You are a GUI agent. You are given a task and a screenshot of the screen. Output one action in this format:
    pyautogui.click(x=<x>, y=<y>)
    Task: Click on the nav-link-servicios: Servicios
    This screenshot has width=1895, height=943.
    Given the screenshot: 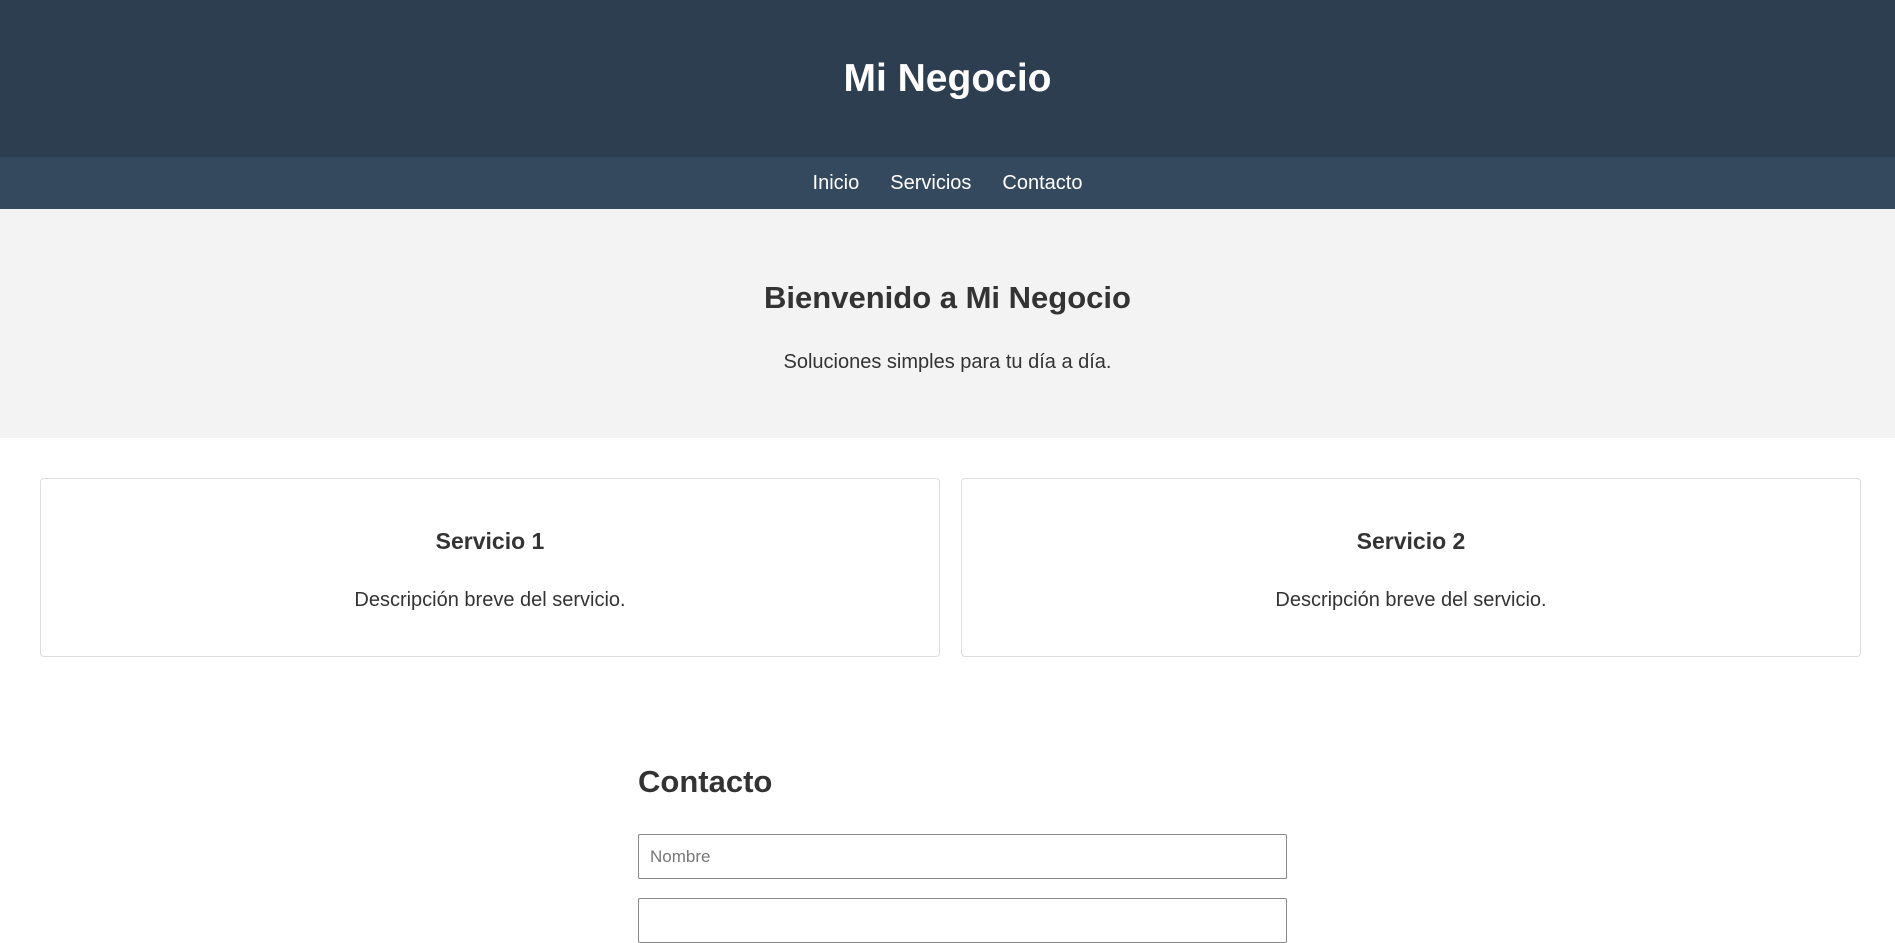 What is the action you would take?
    pyautogui.click(x=930, y=183)
    